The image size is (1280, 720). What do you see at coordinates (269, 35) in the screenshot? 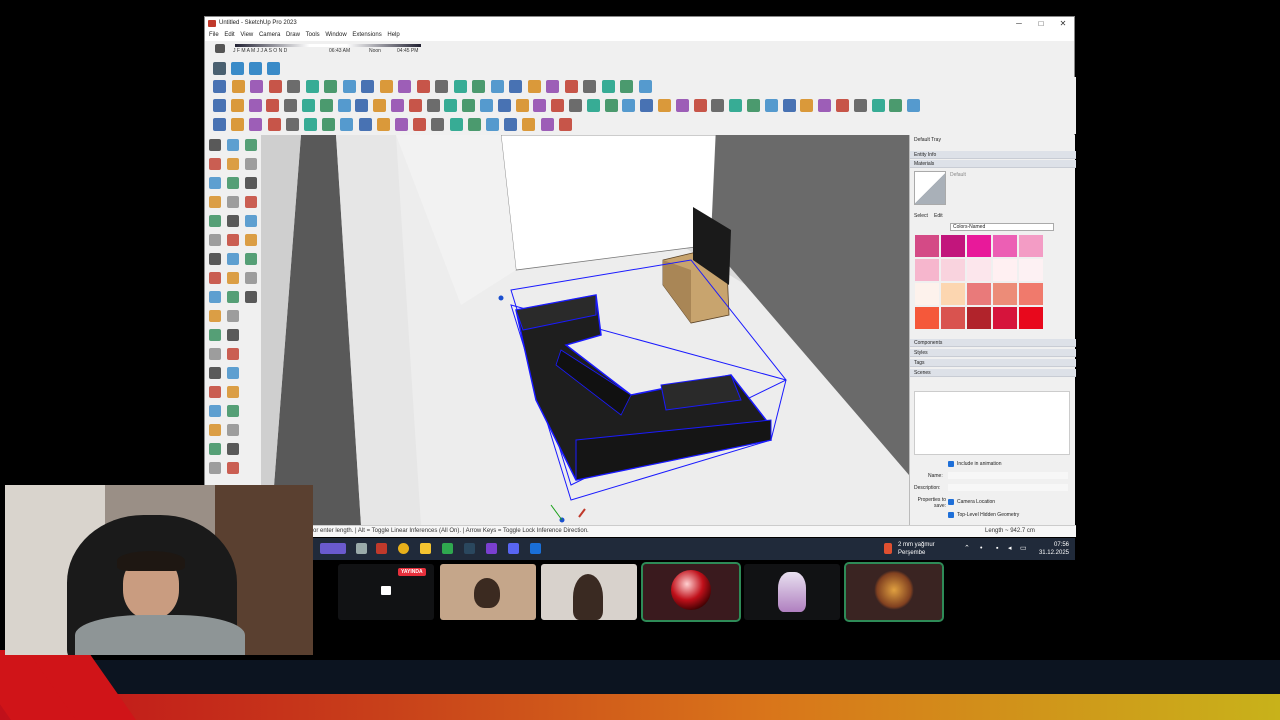
I see `menu-camera: Camera` at bounding box center [269, 35].